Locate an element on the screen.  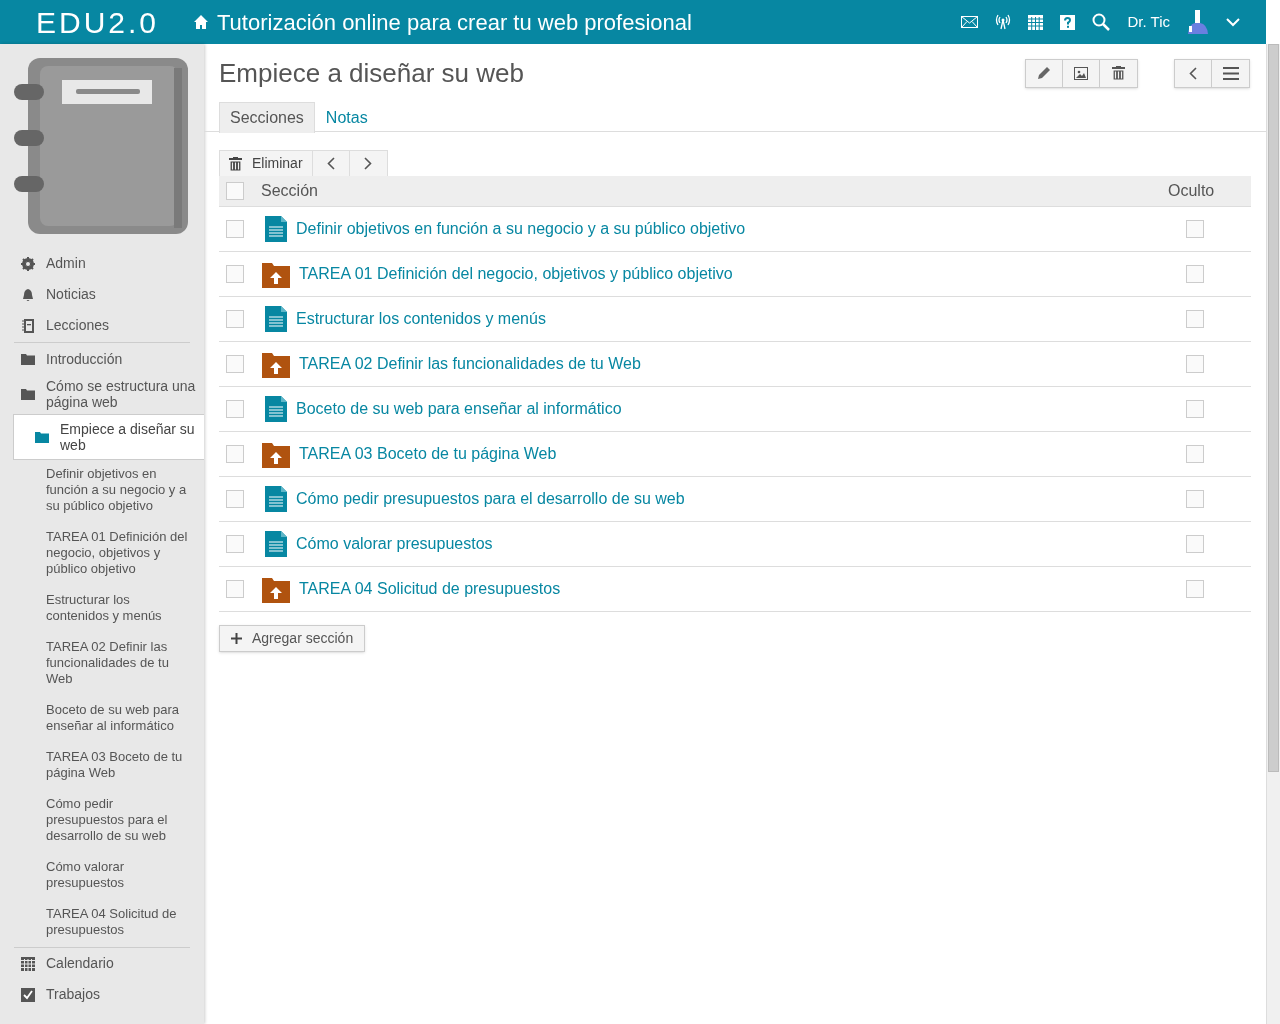
tab: Notas is located at coordinates (346, 117).